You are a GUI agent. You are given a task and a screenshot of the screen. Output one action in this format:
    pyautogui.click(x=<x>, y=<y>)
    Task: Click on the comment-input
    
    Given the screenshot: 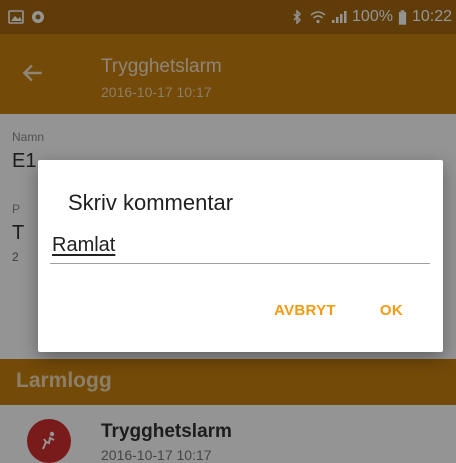 What is the action you would take?
    pyautogui.click(x=240, y=246)
    